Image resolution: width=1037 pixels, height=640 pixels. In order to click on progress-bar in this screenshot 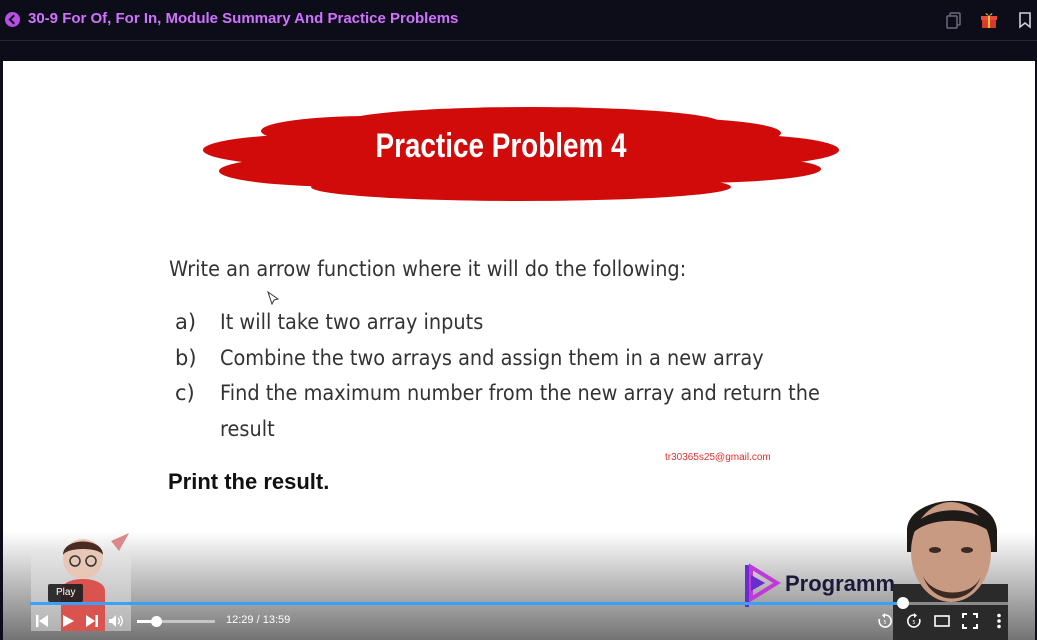, I will do `click(519, 603)`.